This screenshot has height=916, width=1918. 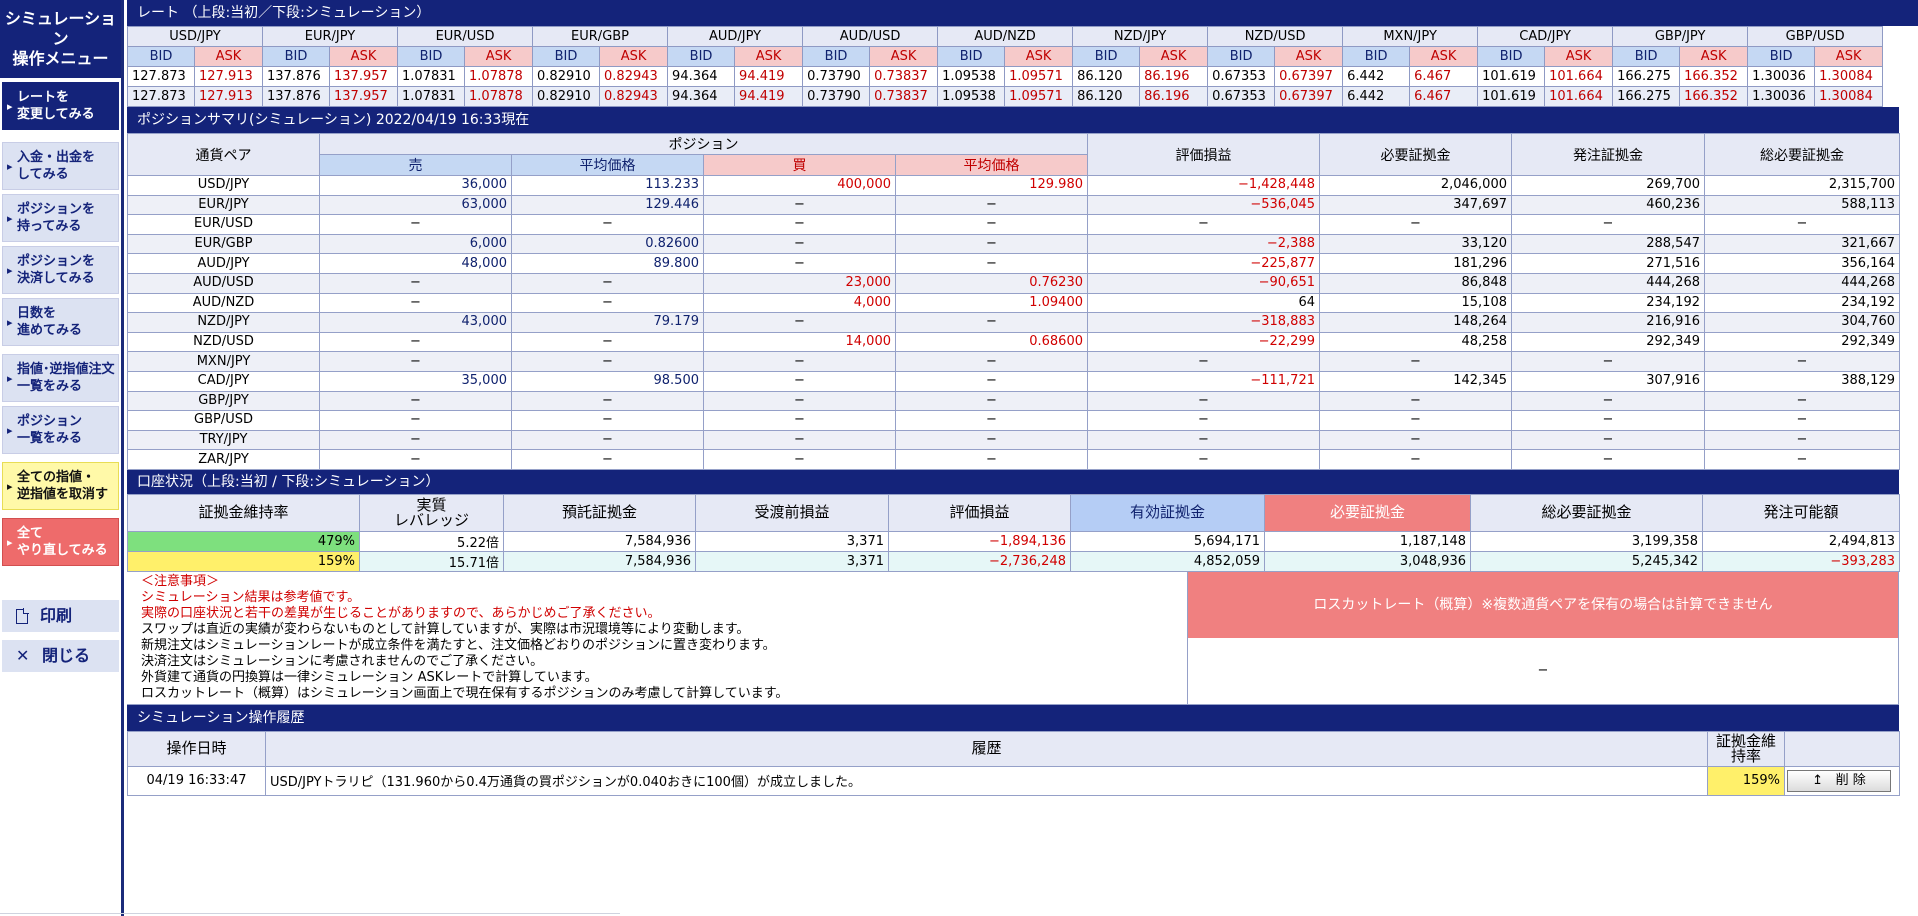 What do you see at coordinates (607, 165) in the screenshot?
I see `sell-avg-header: 平均価格` at bounding box center [607, 165].